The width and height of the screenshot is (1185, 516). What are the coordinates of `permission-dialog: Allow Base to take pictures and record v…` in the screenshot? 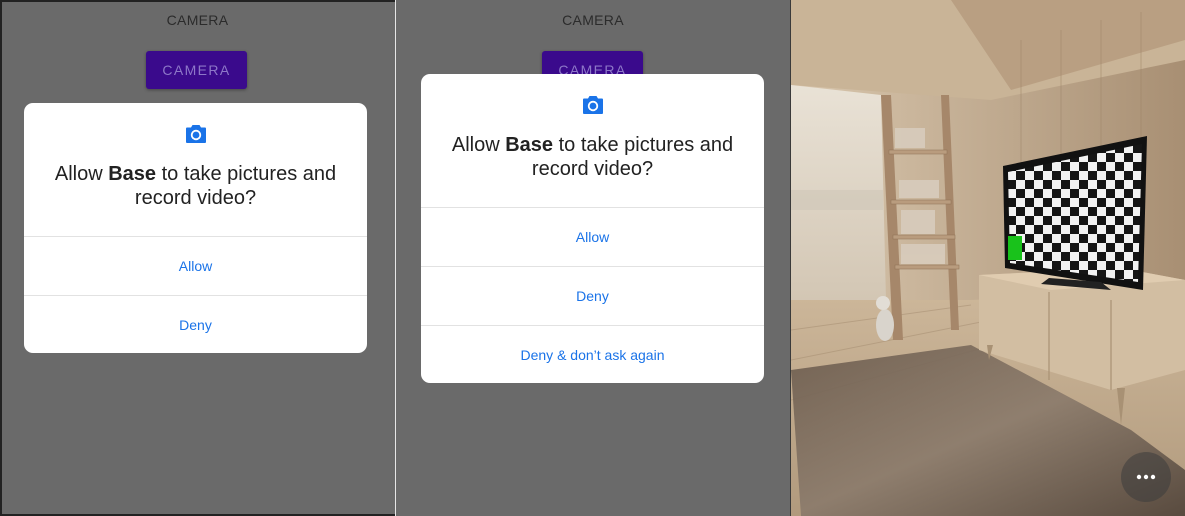 It's located at (195, 228).